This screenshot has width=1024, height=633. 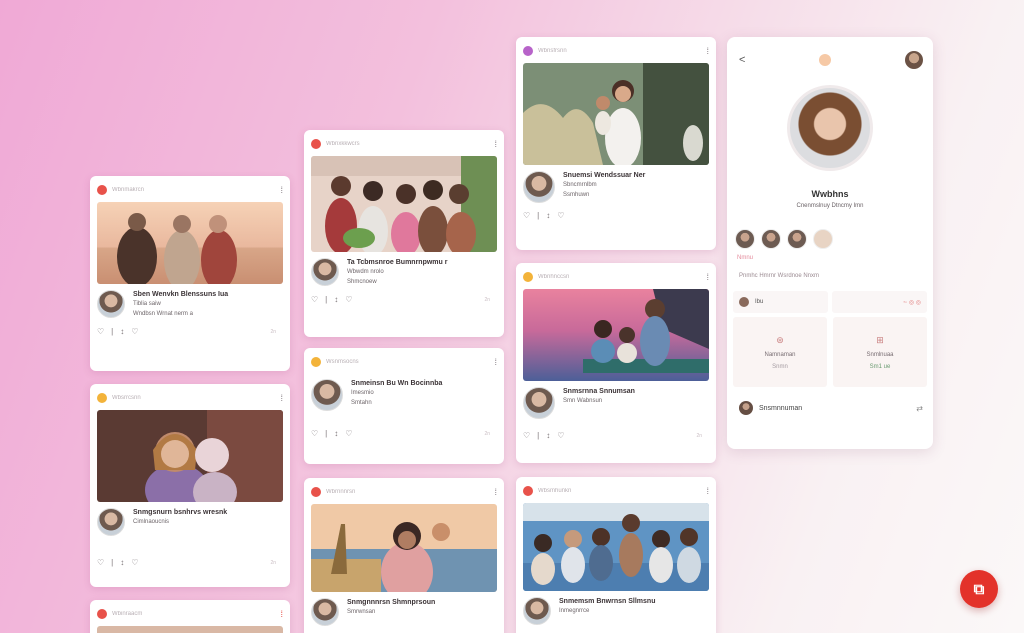 I want to click on tile-icon: ⊞, so click(x=880, y=339).